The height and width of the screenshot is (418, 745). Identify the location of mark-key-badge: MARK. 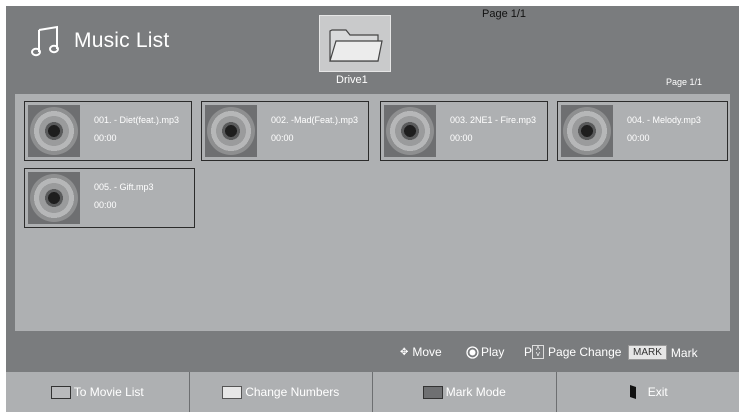
(647, 352).